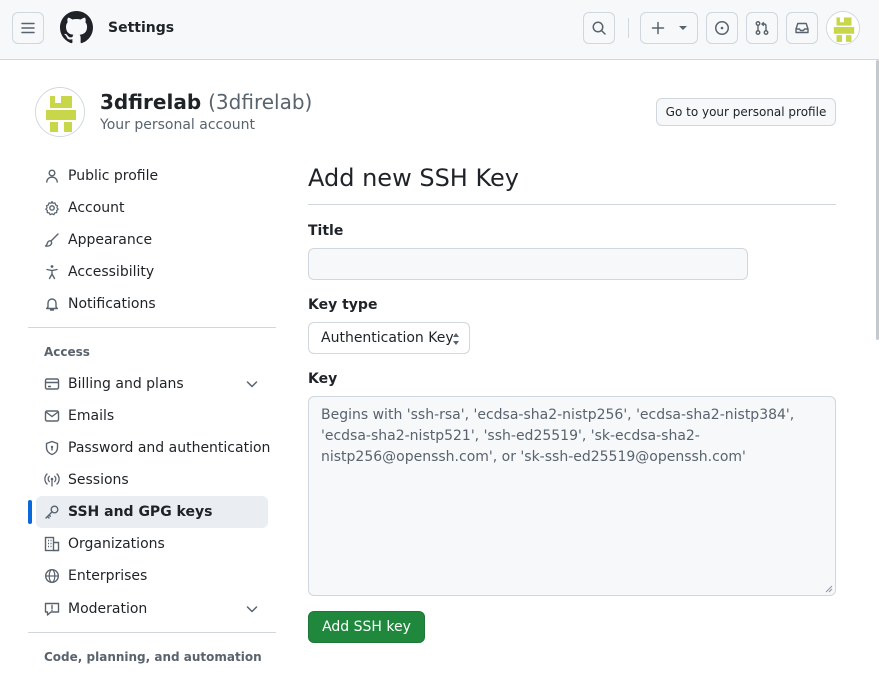  I want to click on broadcast-icon, so click(52, 480).